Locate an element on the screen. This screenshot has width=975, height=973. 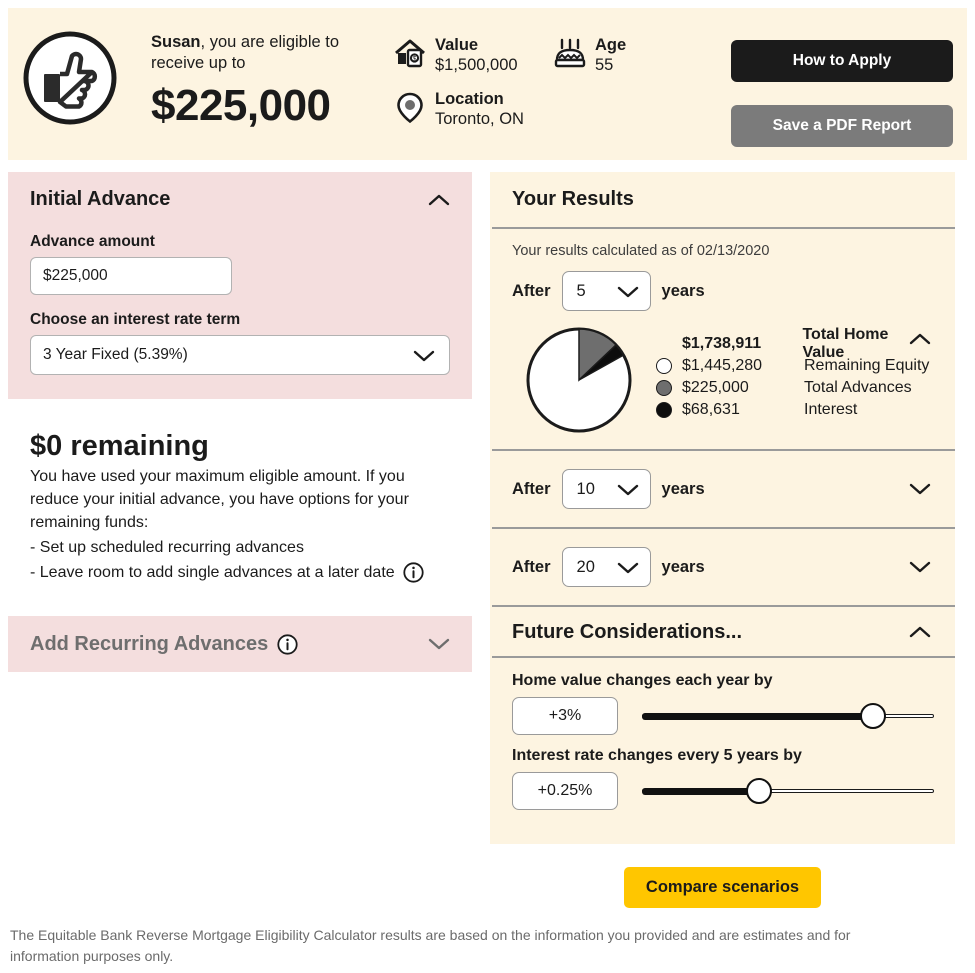
collapse-toggle-10-years is located at coordinates (920, 489).